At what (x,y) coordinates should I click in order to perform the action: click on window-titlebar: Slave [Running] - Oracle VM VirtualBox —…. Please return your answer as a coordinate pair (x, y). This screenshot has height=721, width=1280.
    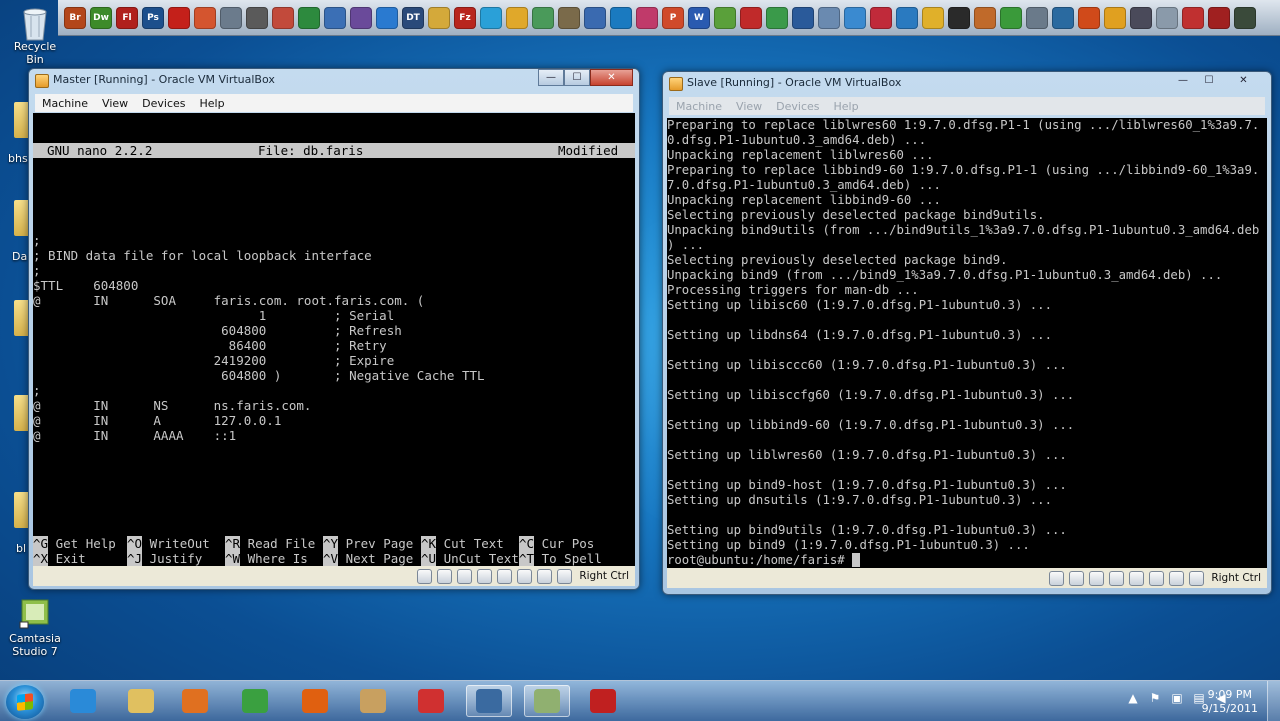
    Looking at the image, I should click on (967, 83).